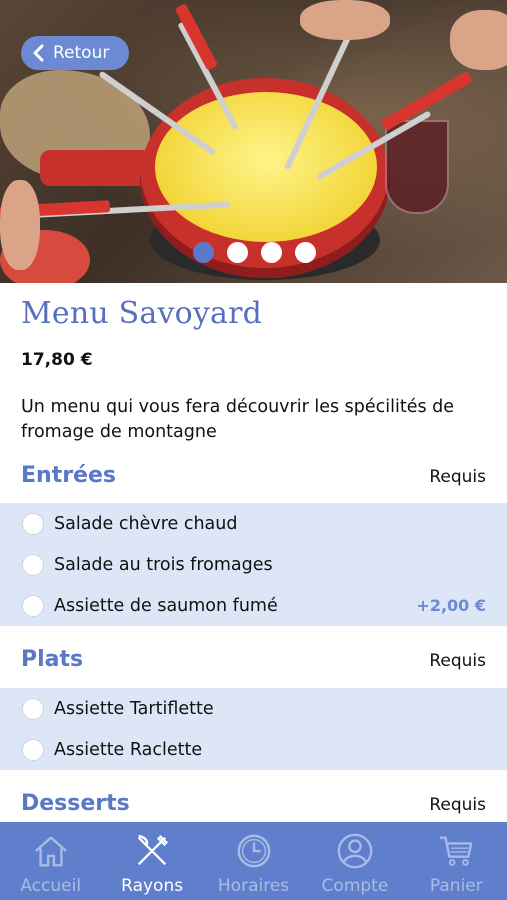 This screenshot has height=900, width=507. Describe the element at coordinates (51, 886) in the screenshot. I see `tab-label: Accueil` at that location.